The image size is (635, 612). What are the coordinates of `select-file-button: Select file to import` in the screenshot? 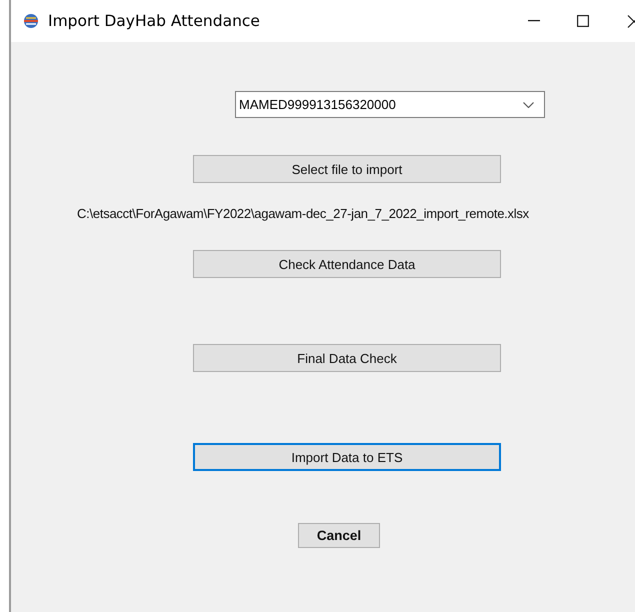 It's located at (347, 169).